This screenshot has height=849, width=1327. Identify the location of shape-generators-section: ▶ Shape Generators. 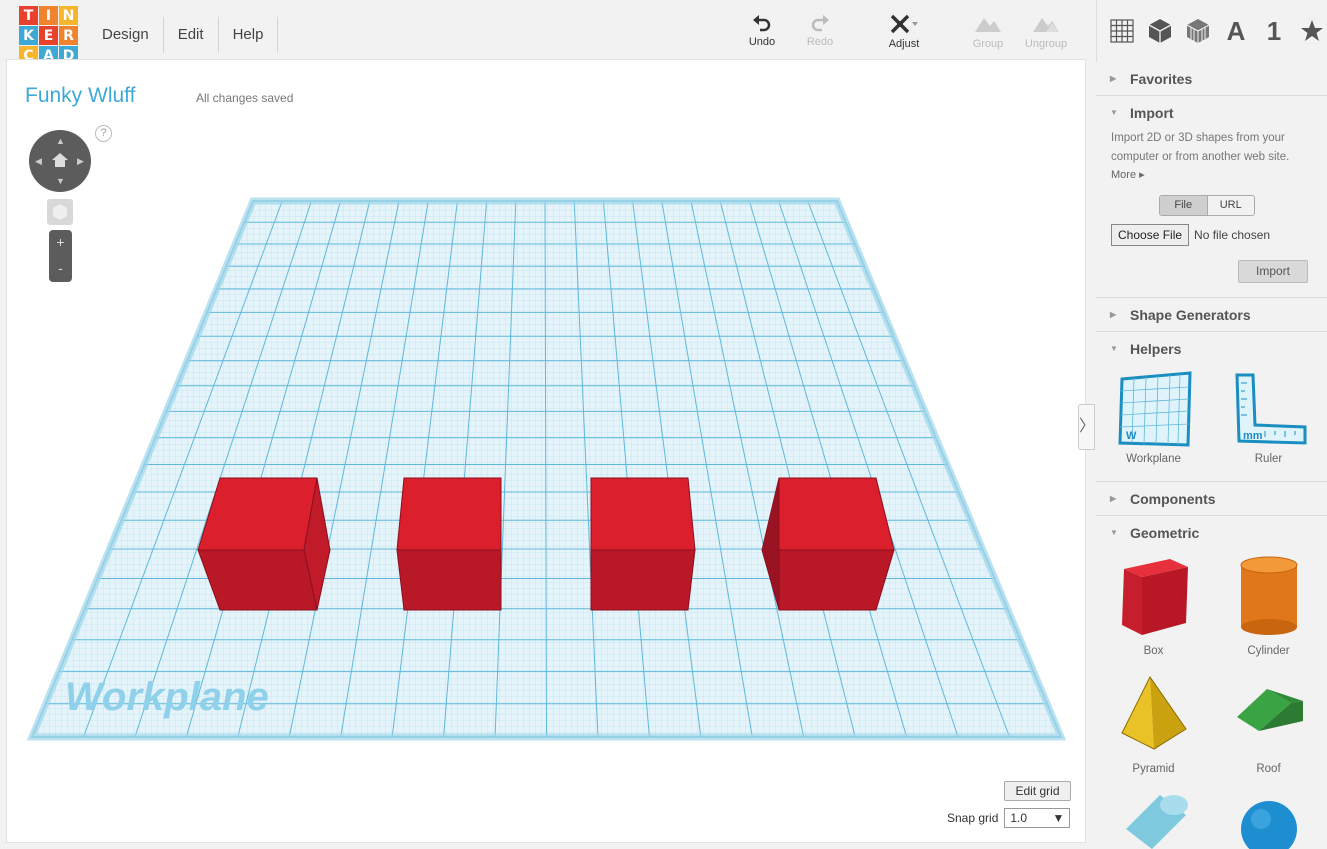
(1211, 315).